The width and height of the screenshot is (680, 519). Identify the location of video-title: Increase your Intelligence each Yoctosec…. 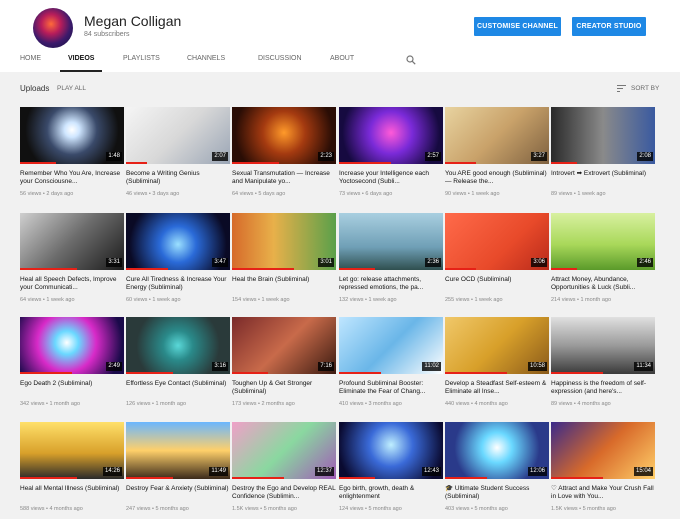
(391, 178).